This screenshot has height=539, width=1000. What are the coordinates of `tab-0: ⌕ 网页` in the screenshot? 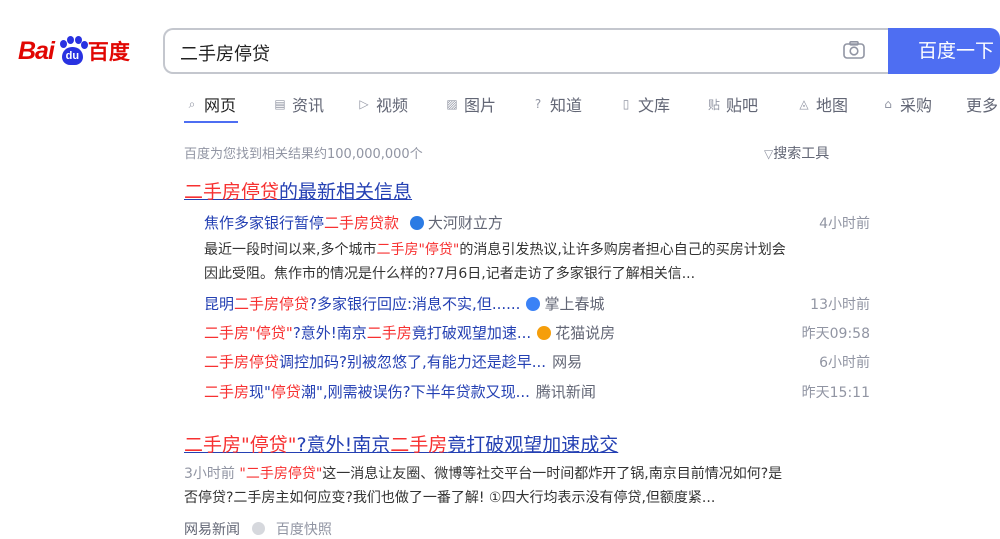 It's located at (210, 104).